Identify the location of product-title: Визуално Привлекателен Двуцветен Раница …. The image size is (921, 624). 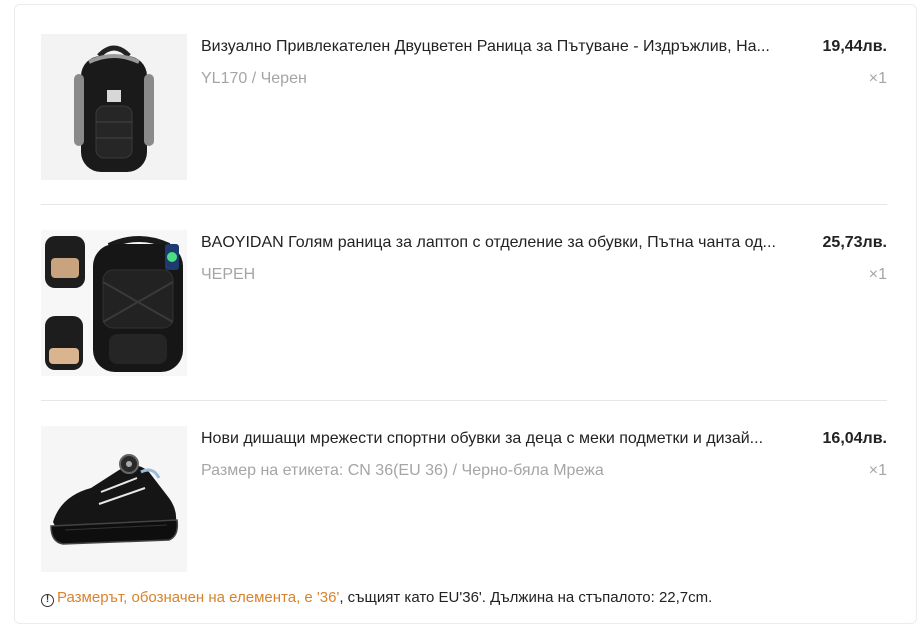
(507, 47).